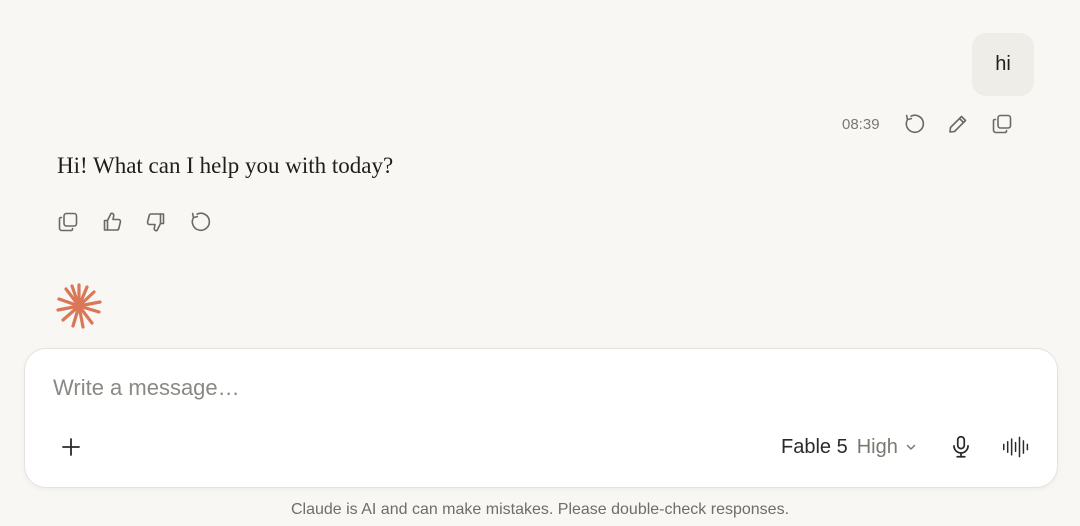  I want to click on thumbs-down-button, so click(156, 222).